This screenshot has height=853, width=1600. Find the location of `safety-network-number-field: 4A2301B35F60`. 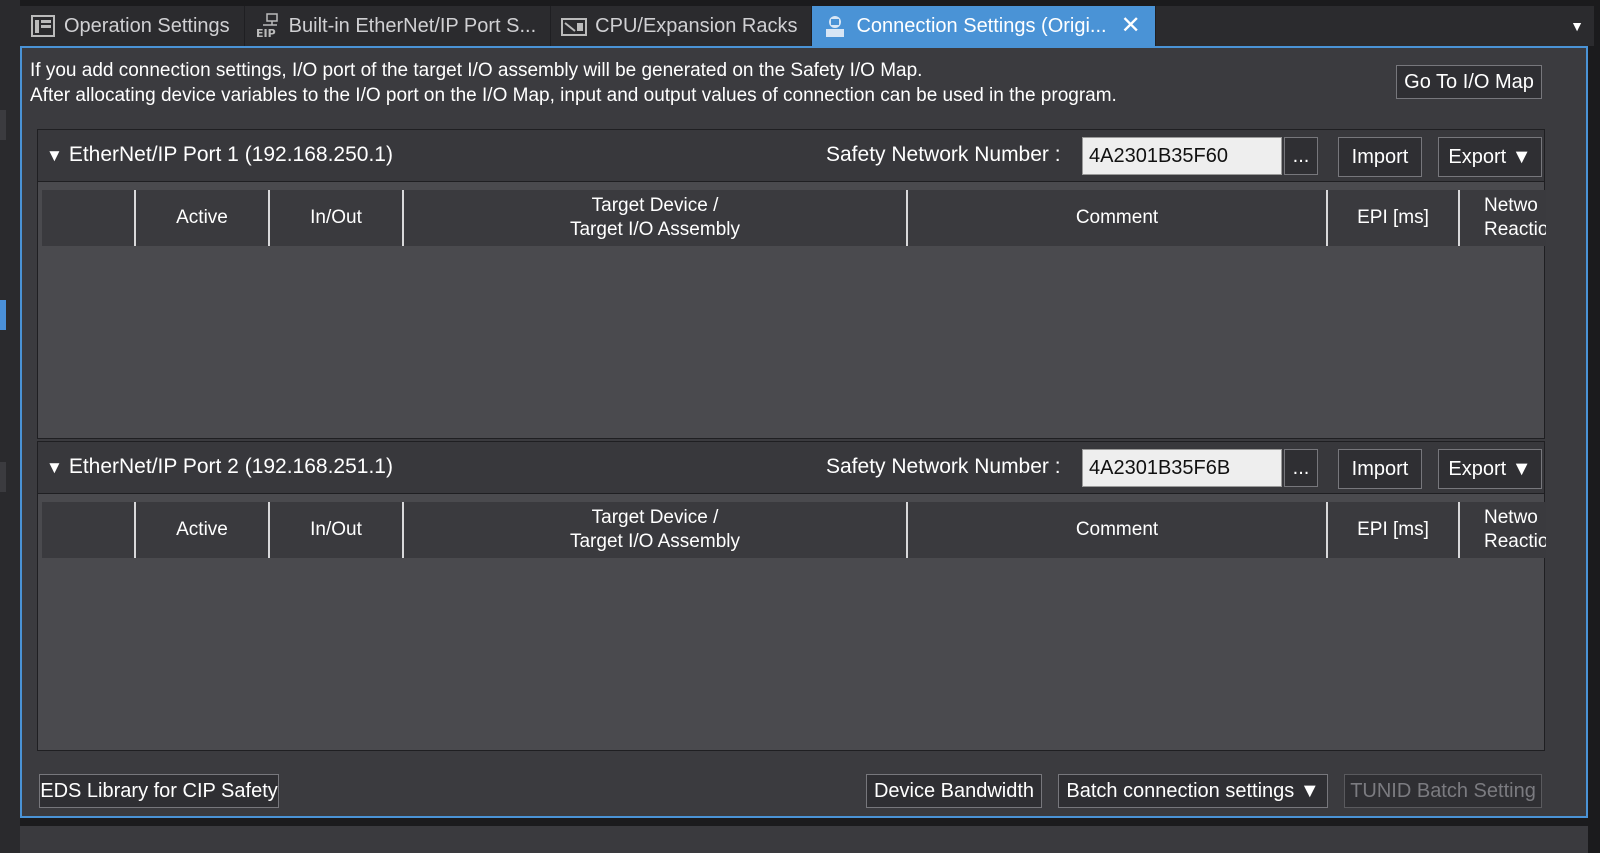

safety-network-number-field: 4A2301B35F60 is located at coordinates (1182, 156).